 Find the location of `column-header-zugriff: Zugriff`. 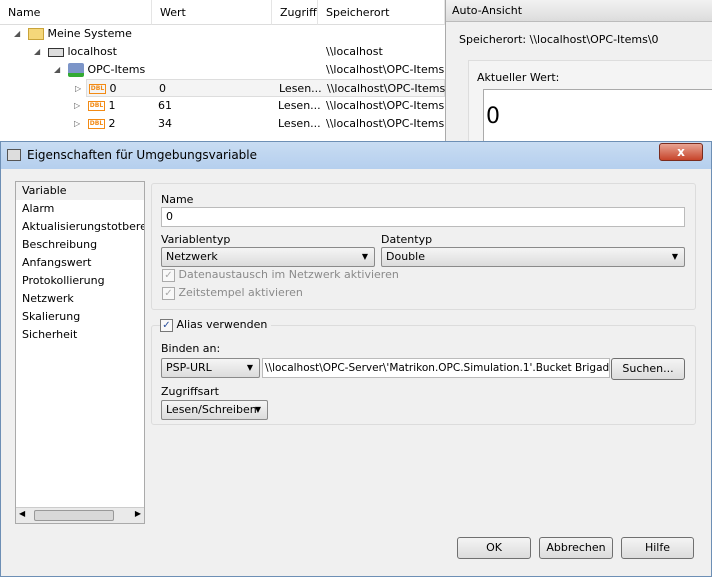

column-header-zugriff: Zugriff is located at coordinates (295, 12).